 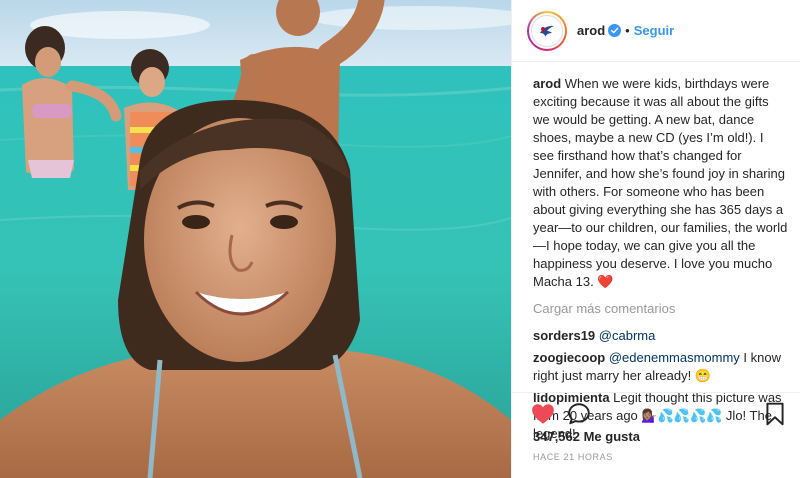 What do you see at coordinates (656, 435) in the screenshot?
I see `post-actions: 347,562 Me gusta HACE 21 HORAS` at bounding box center [656, 435].